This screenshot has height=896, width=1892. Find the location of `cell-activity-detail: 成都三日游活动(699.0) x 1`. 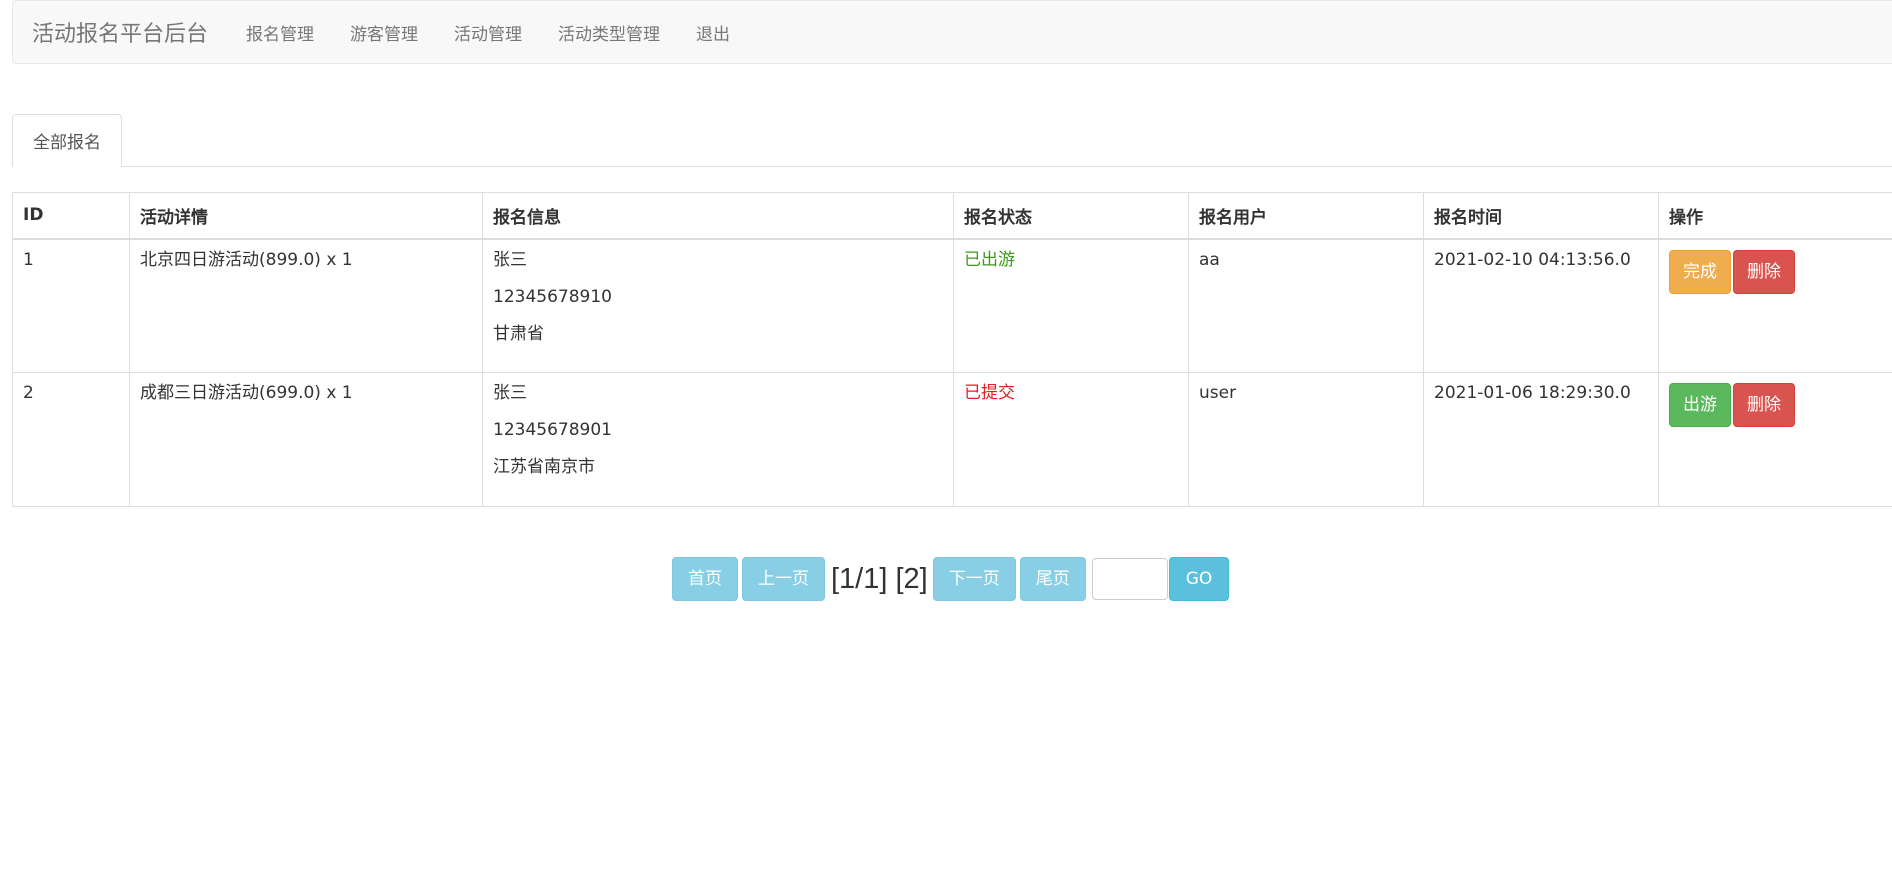

cell-activity-detail: 成都三日游活动(699.0) x 1 is located at coordinates (306, 439).